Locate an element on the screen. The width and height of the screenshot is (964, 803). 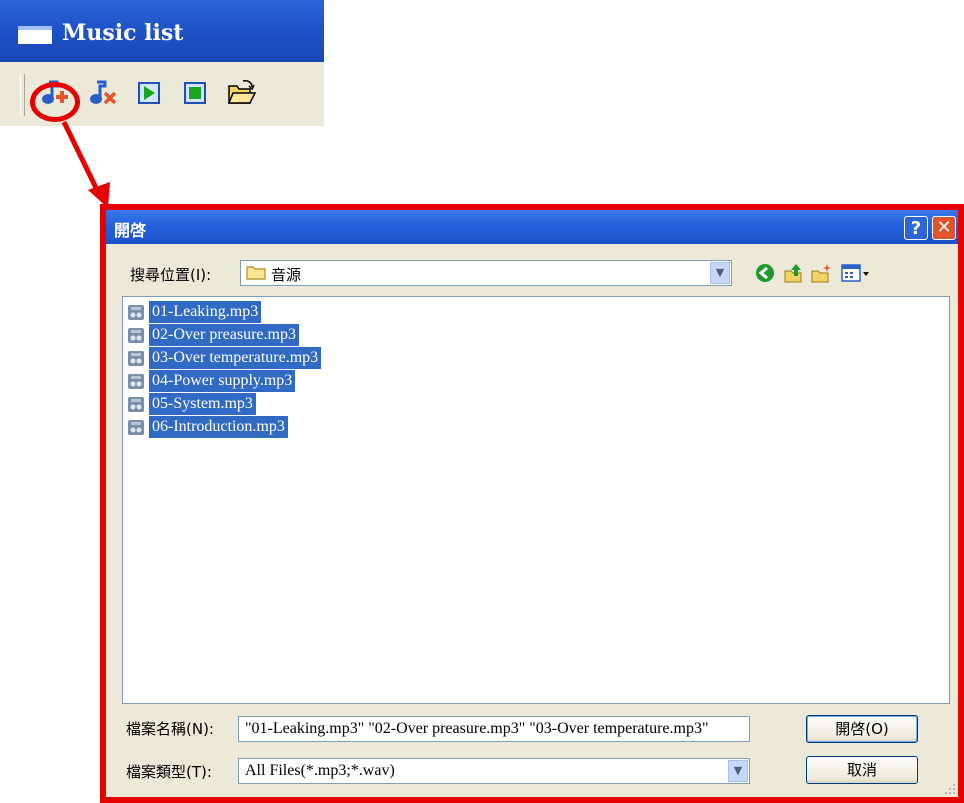
open-folder-button is located at coordinates (241, 93).